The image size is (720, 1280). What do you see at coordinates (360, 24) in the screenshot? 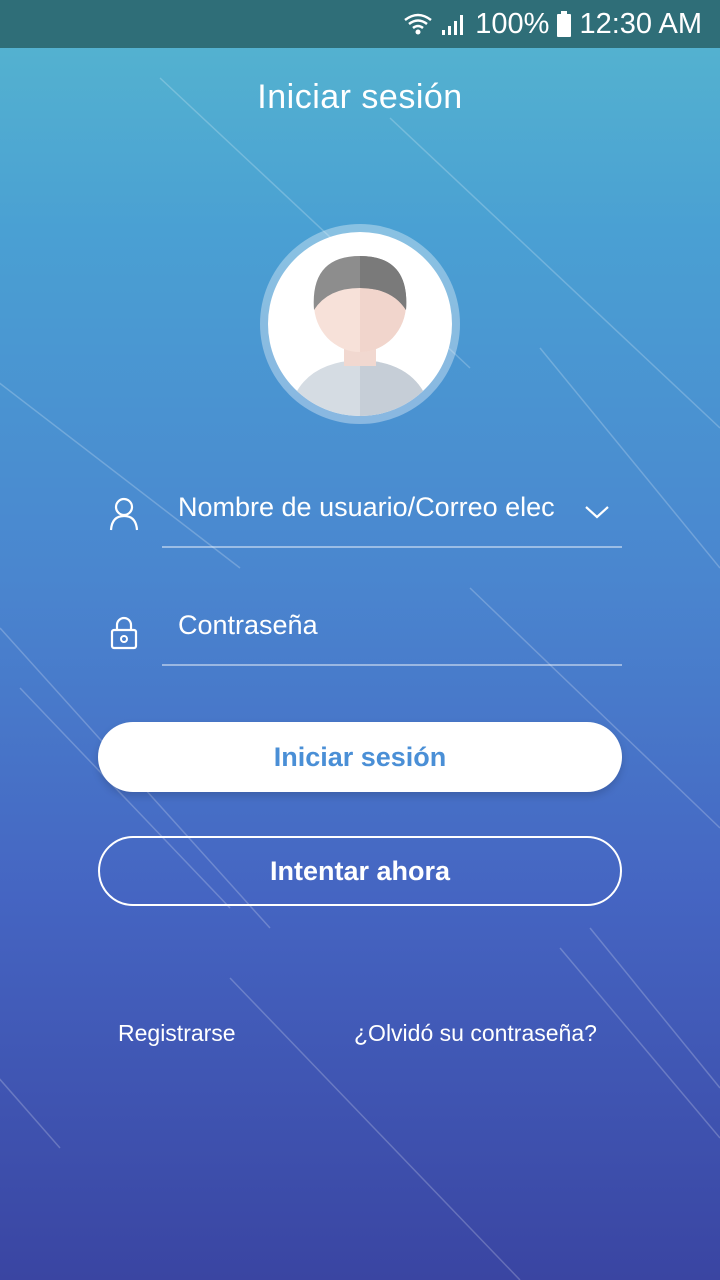
I see `status-bar: 100% 12:30 AM` at bounding box center [360, 24].